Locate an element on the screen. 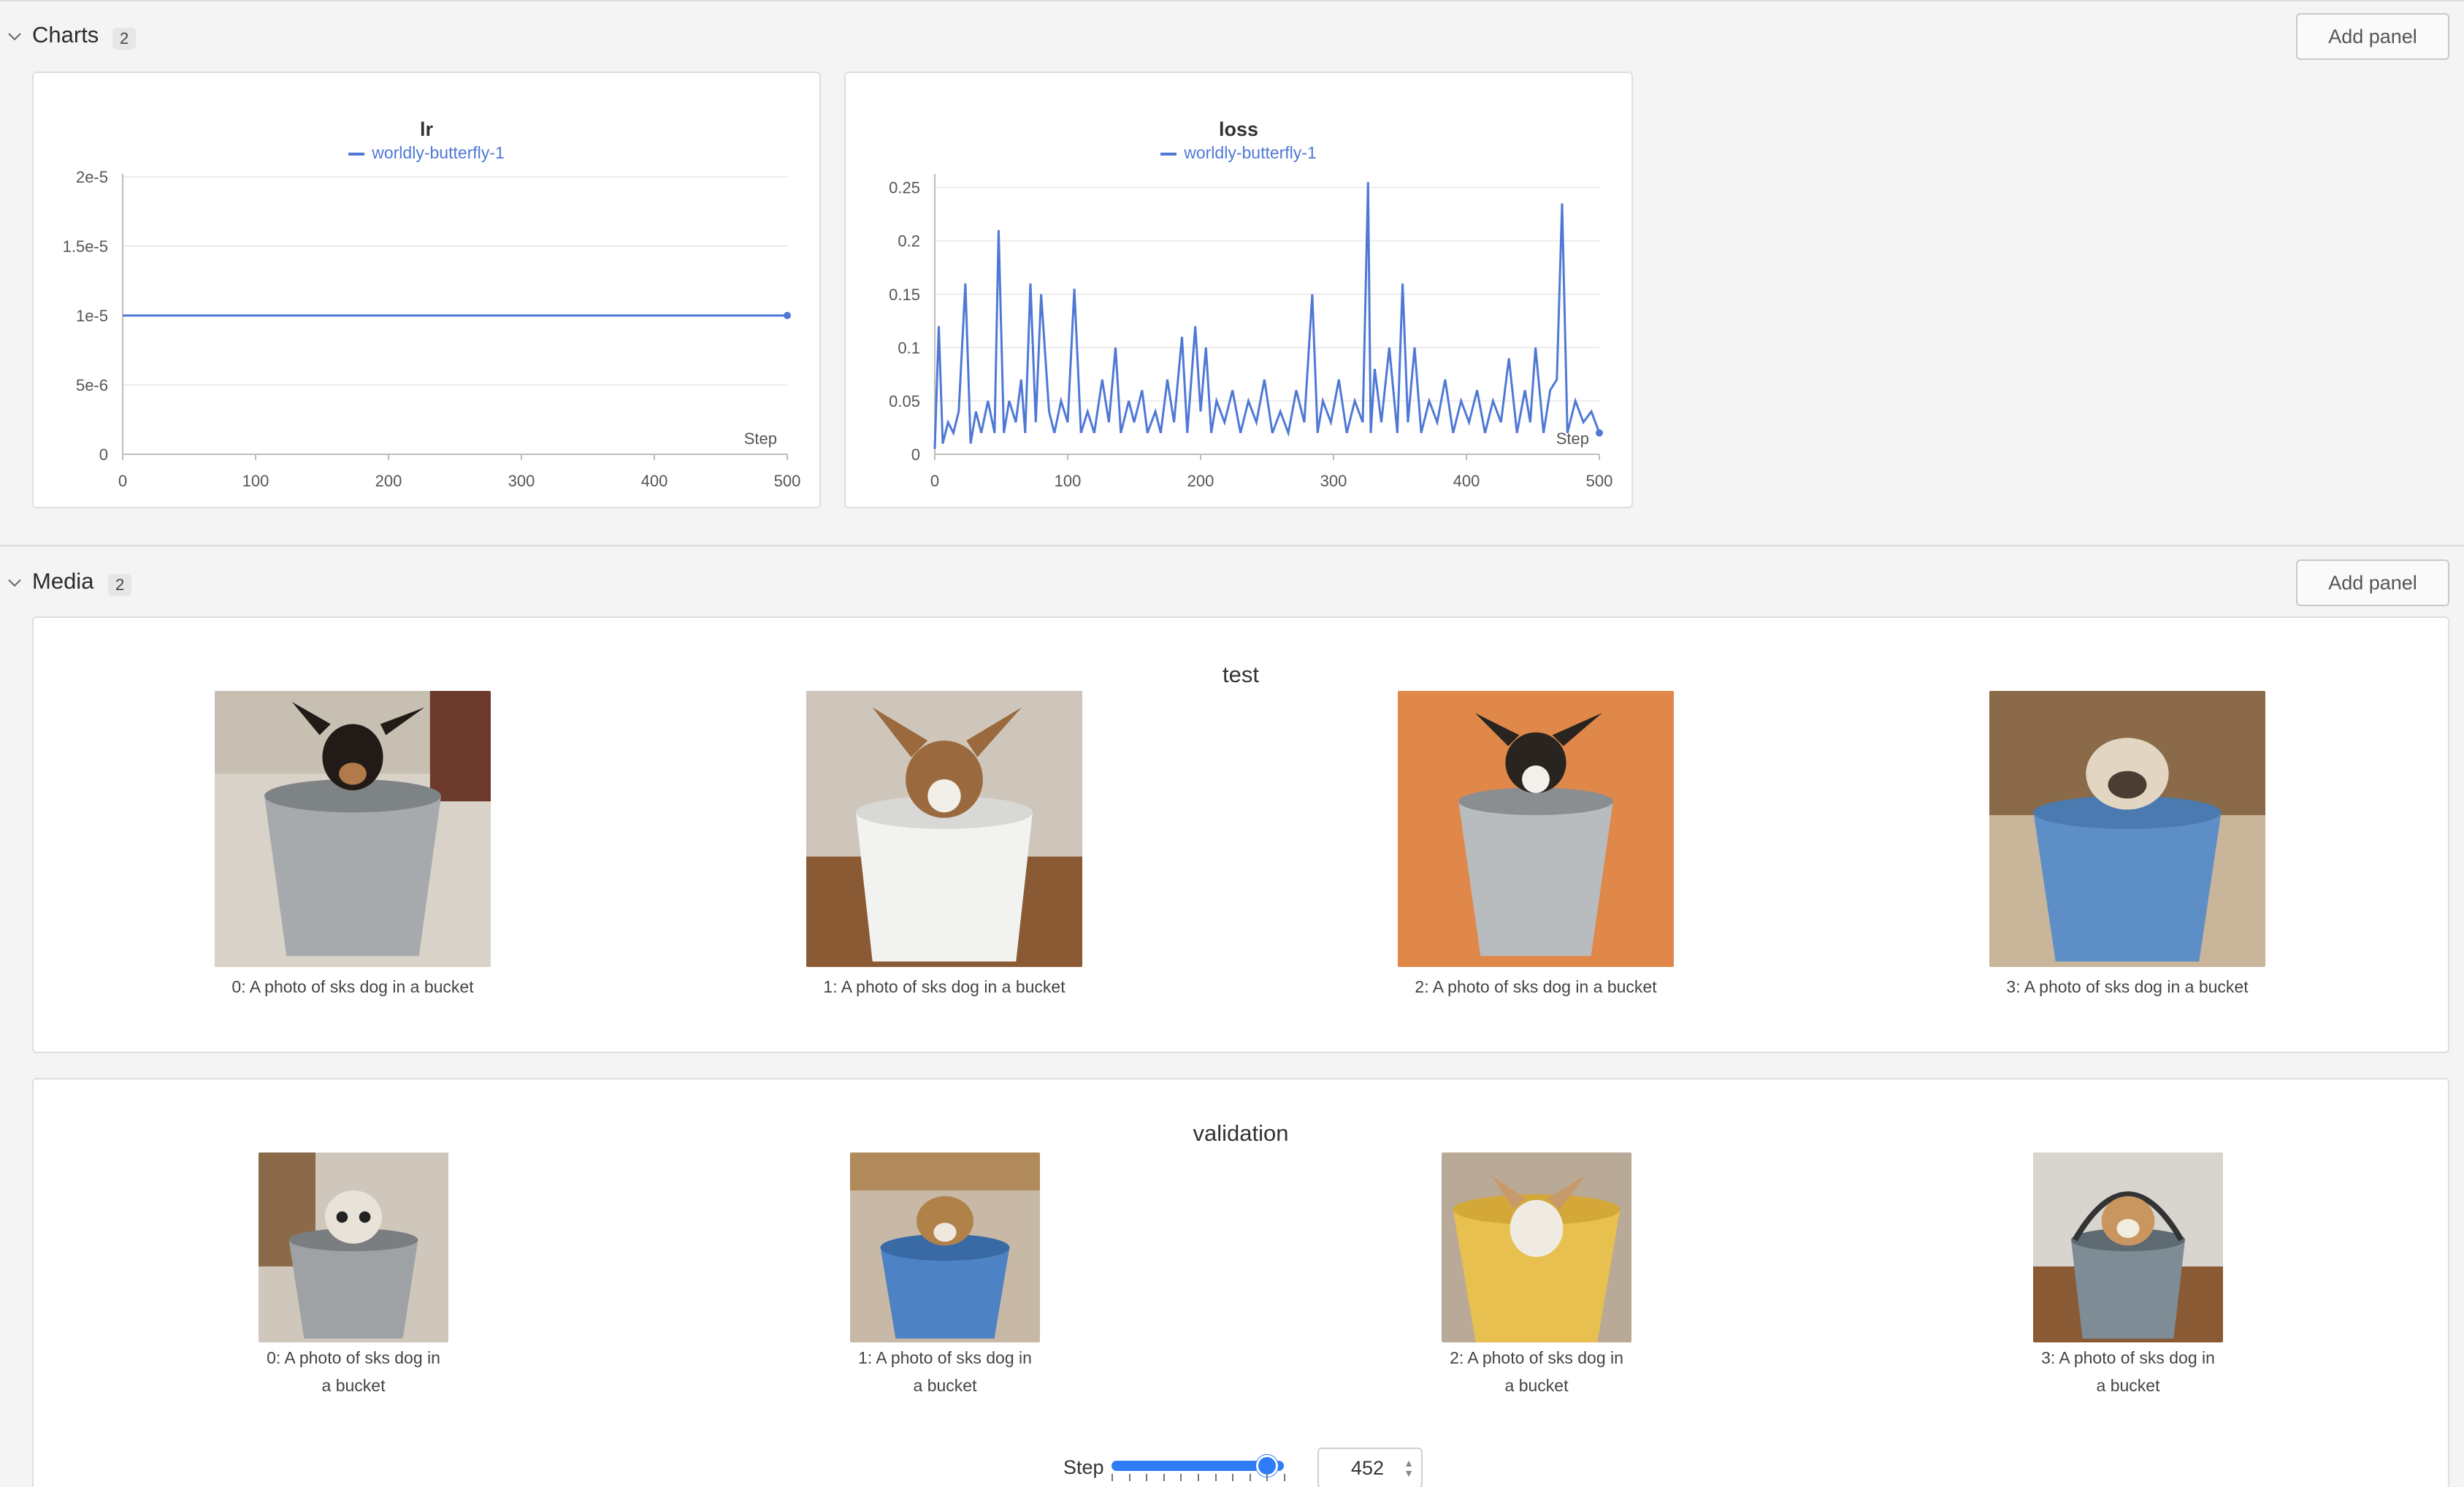  step-number-input: 452 ▲ ▼ is located at coordinates (1370, 1467).